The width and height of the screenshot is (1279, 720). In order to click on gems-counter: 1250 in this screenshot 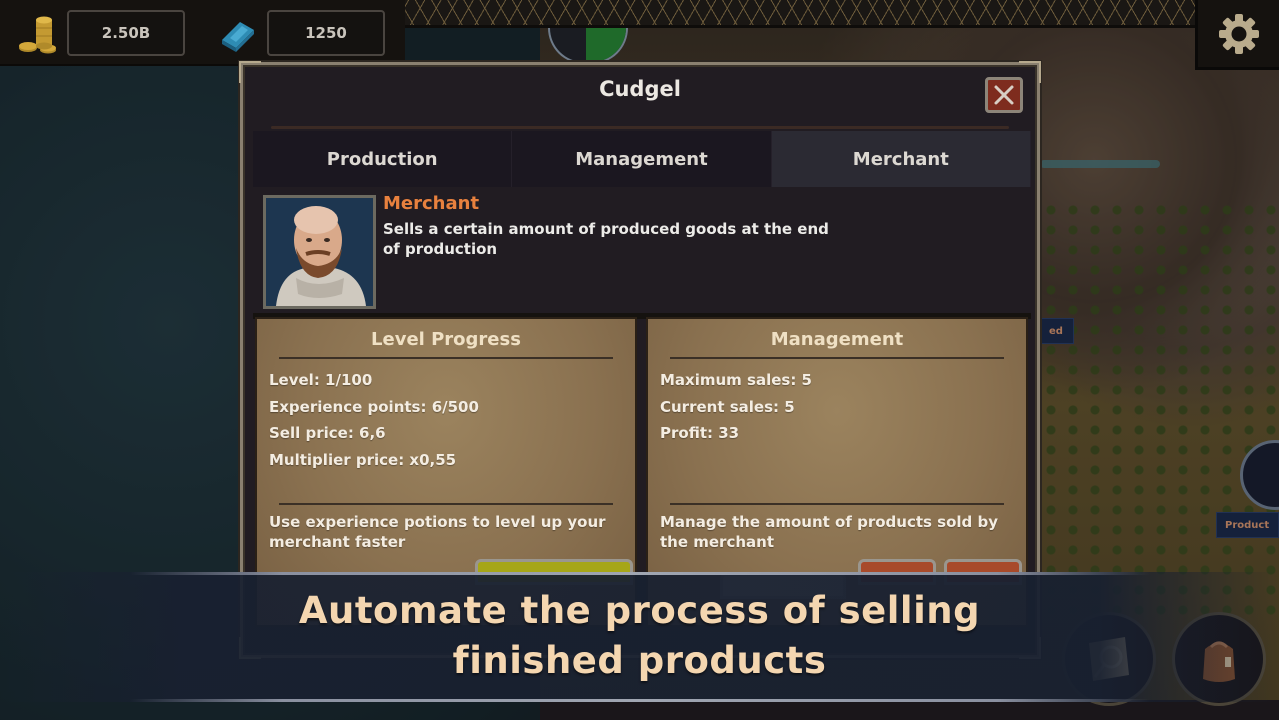, I will do `click(326, 33)`.